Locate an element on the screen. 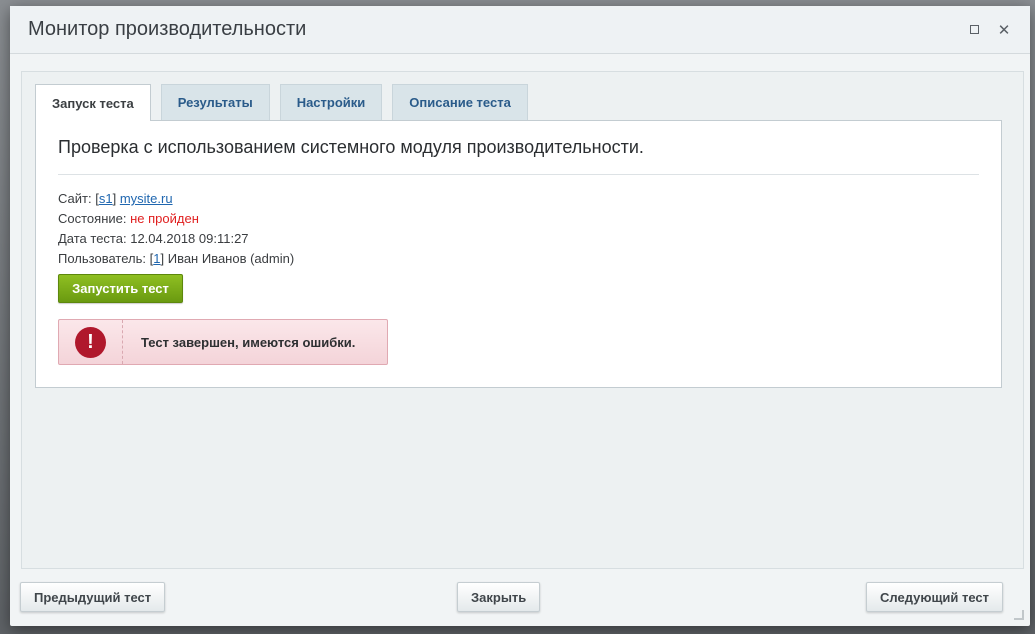 The height and width of the screenshot is (634, 1035). alert-icon-wrap: ! is located at coordinates (91, 342).